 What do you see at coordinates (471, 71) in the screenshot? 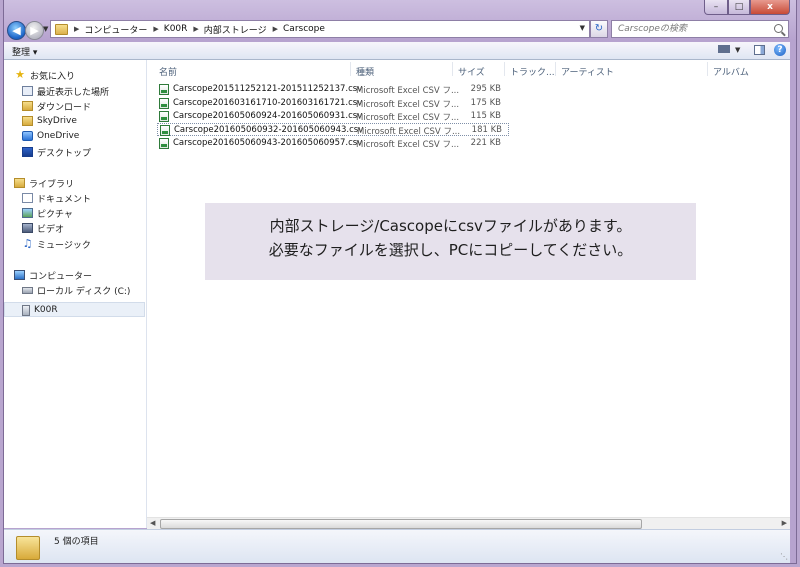
I see `column-header-size: サイズ` at bounding box center [471, 71].